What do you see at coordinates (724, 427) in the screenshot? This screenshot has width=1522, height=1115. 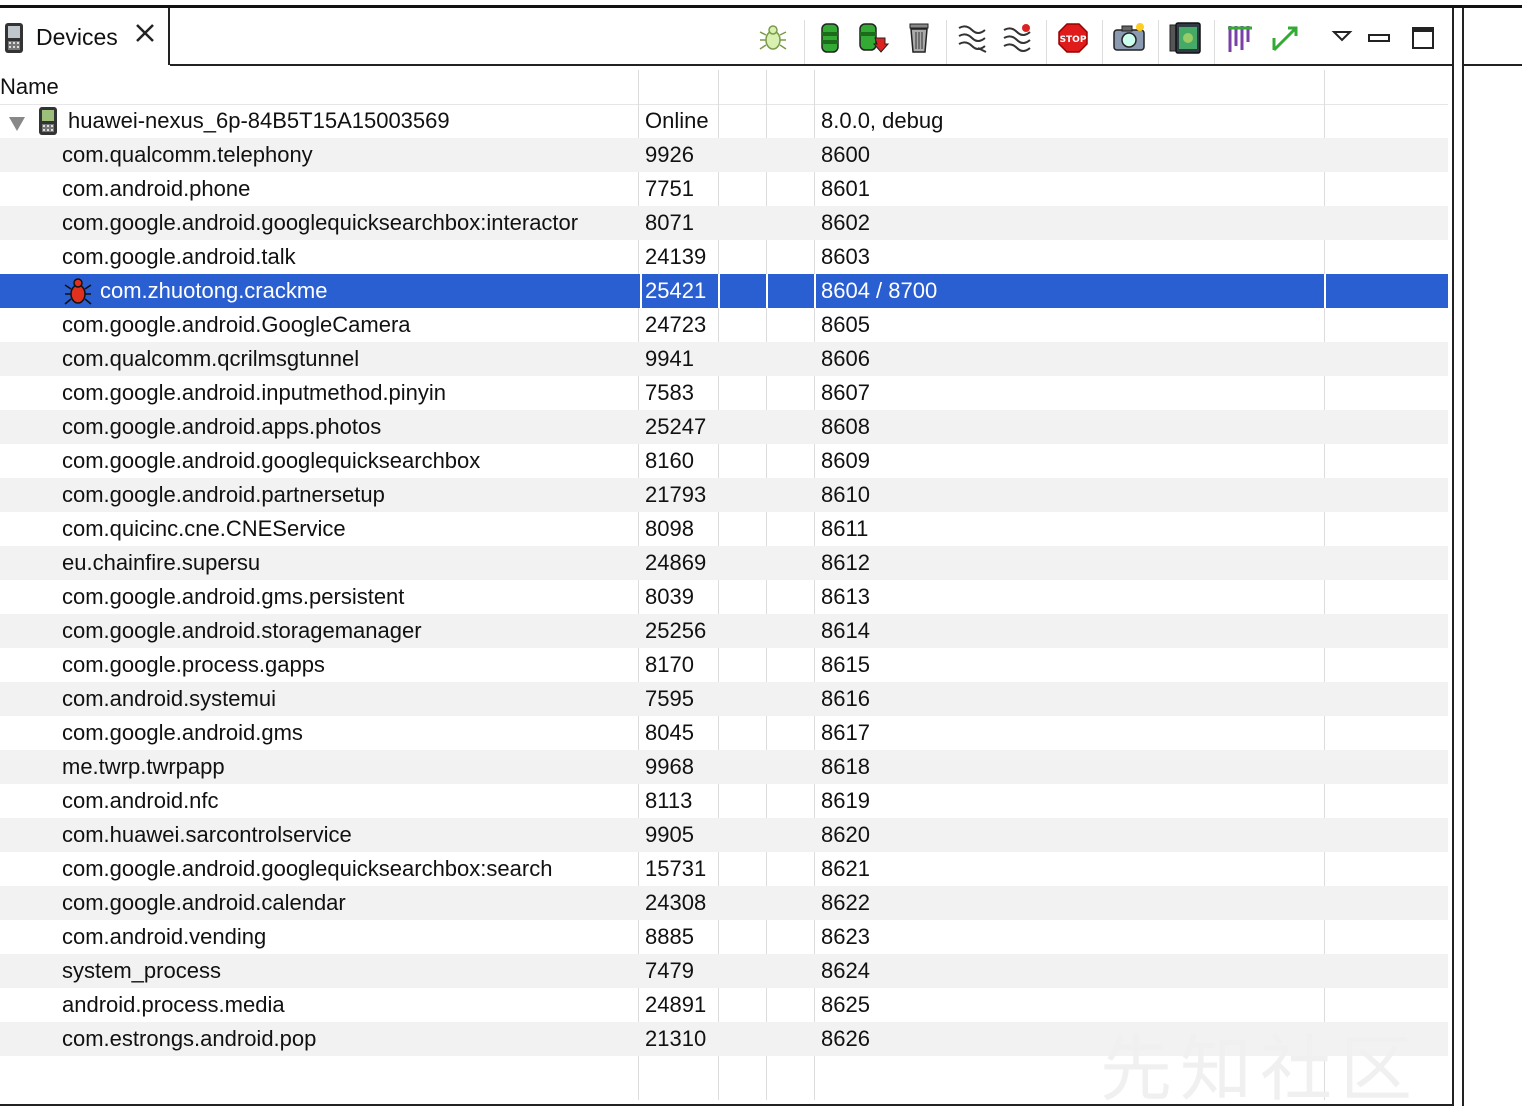 I see `table-row: com.google.android.apps.photos 25247 8608` at bounding box center [724, 427].